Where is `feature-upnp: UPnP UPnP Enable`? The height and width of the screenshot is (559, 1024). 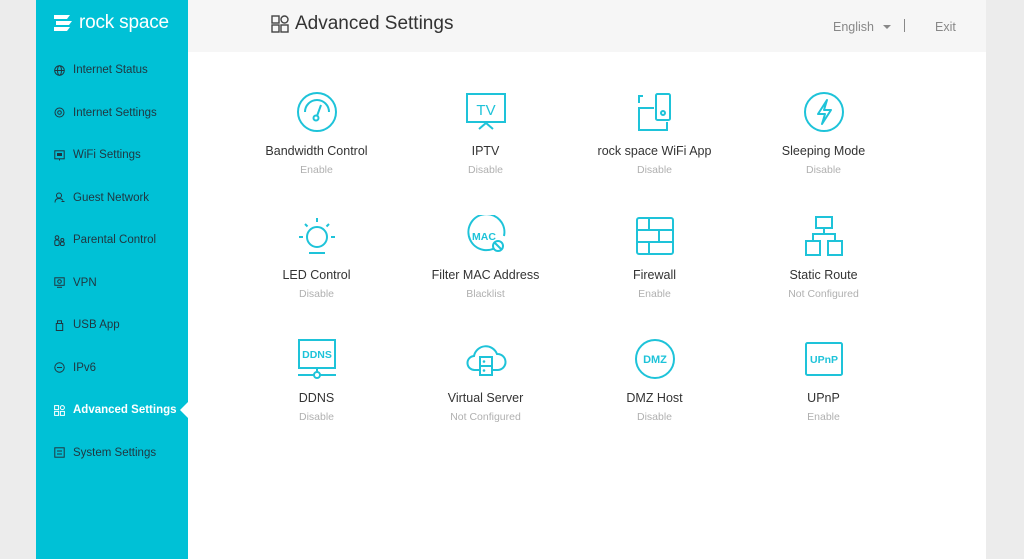 feature-upnp: UPnP UPnP Enable is located at coordinates (823, 399).